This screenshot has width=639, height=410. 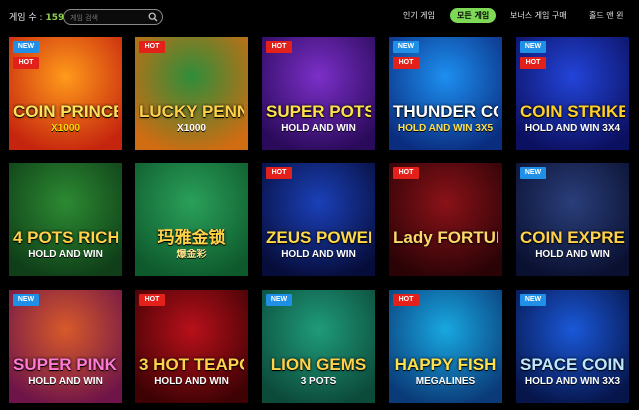 What do you see at coordinates (108, 17) in the screenshot?
I see `search-input` at bounding box center [108, 17].